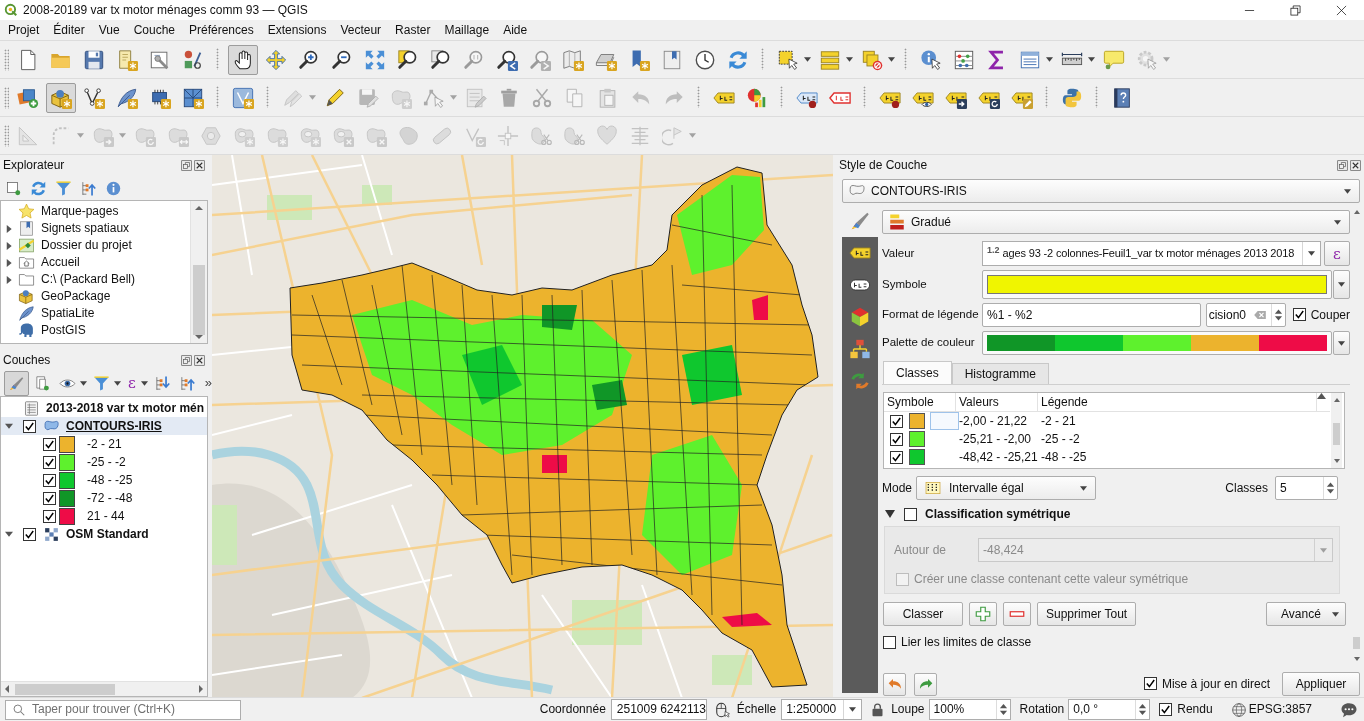  Describe the element at coordinates (13, 188) in the screenshot. I see `square-dot-icon` at that location.